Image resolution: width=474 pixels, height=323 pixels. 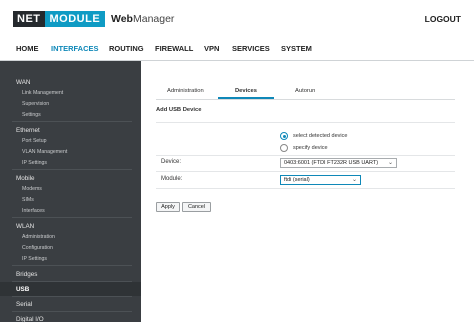 What do you see at coordinates (305, 122) in the screenshot?
I see `section-divider` at bounding box center [305, 122].